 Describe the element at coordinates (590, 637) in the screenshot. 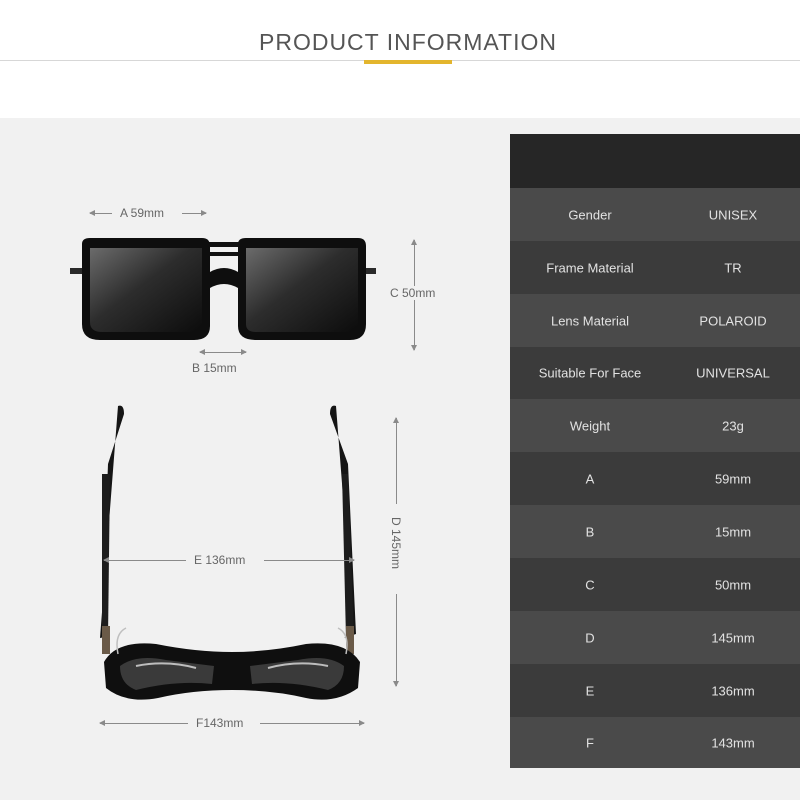

I see `spec-label: D` at that location.